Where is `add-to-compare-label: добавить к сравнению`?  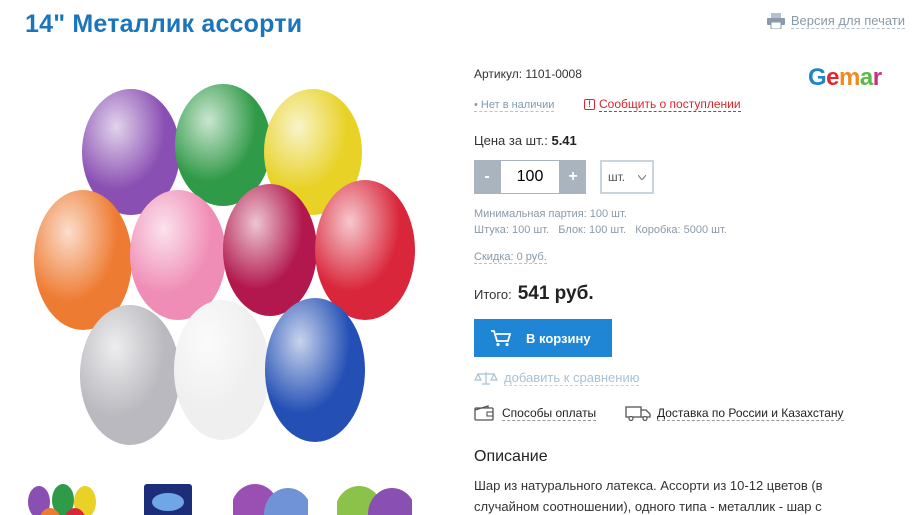
add-to-compare-label: добавить к сравнению is located at coordinates (572, 378).